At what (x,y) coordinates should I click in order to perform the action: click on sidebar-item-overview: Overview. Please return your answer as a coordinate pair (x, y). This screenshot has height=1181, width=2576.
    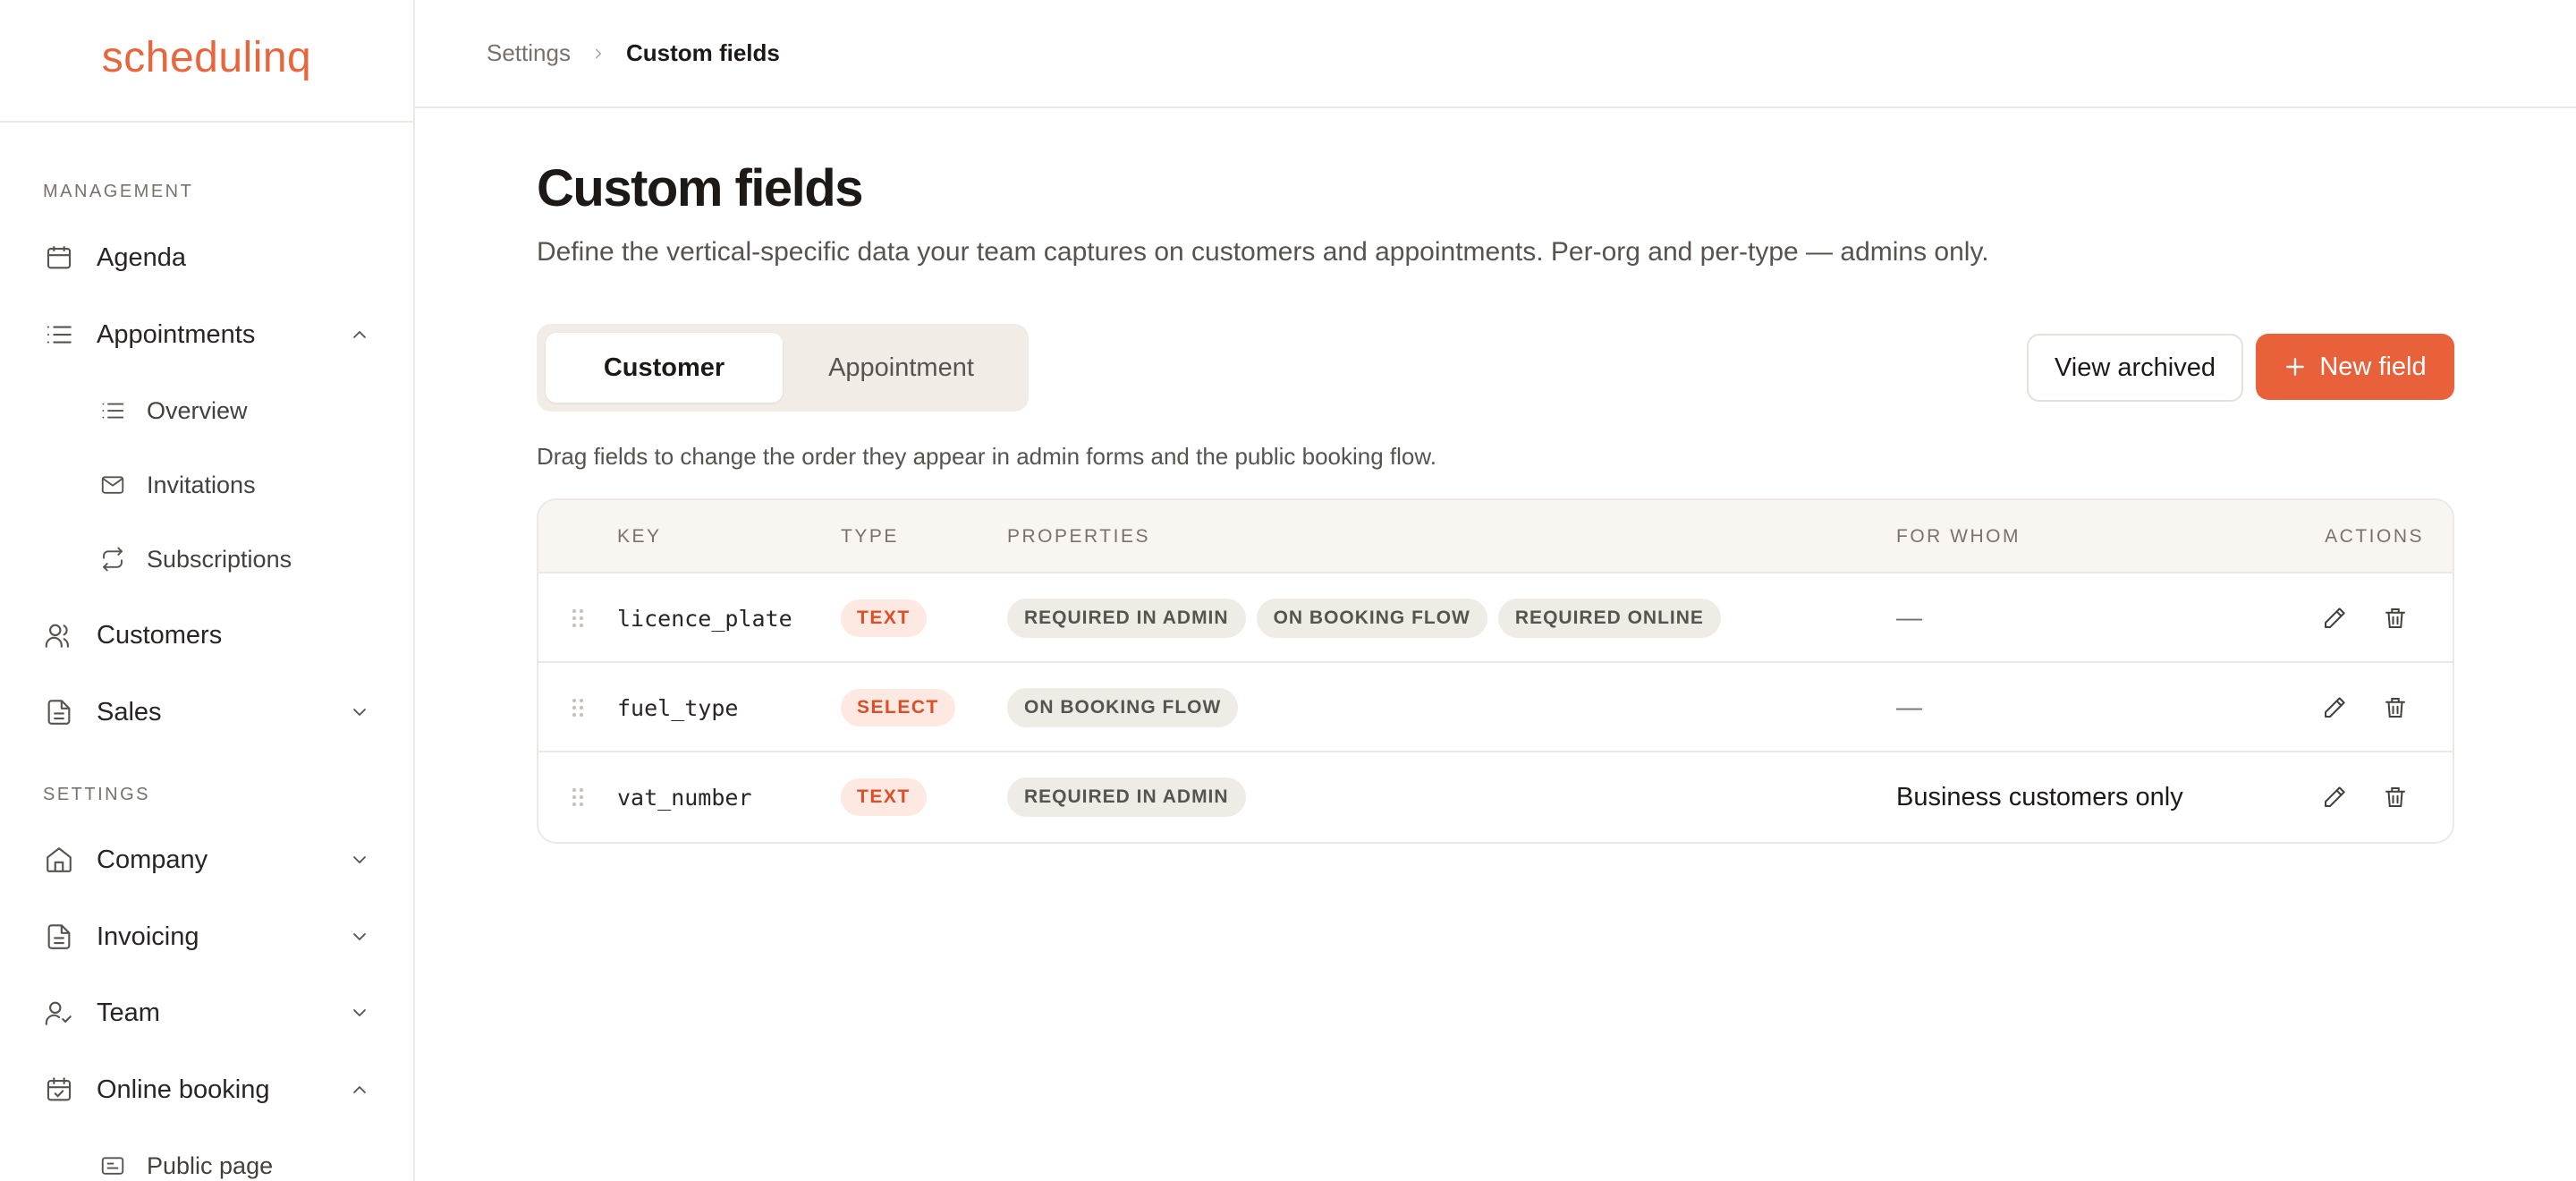
    Looking at the image, I should click on (233, 410).